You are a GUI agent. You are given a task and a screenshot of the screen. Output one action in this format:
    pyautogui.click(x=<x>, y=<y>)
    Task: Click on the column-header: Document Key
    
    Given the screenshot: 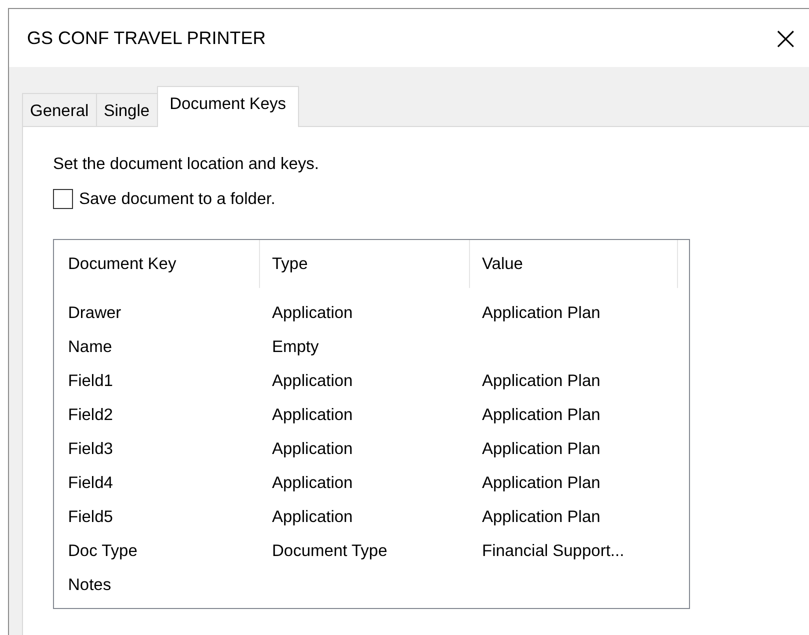 What is the action you would take?
    pyautogui.click(x=164, y=264)
    